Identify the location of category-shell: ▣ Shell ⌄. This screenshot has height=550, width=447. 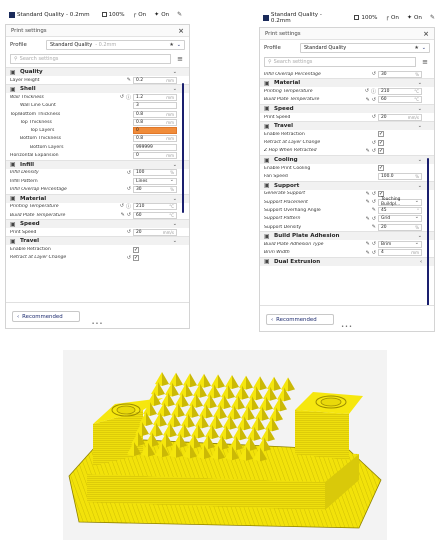
(97, 89).